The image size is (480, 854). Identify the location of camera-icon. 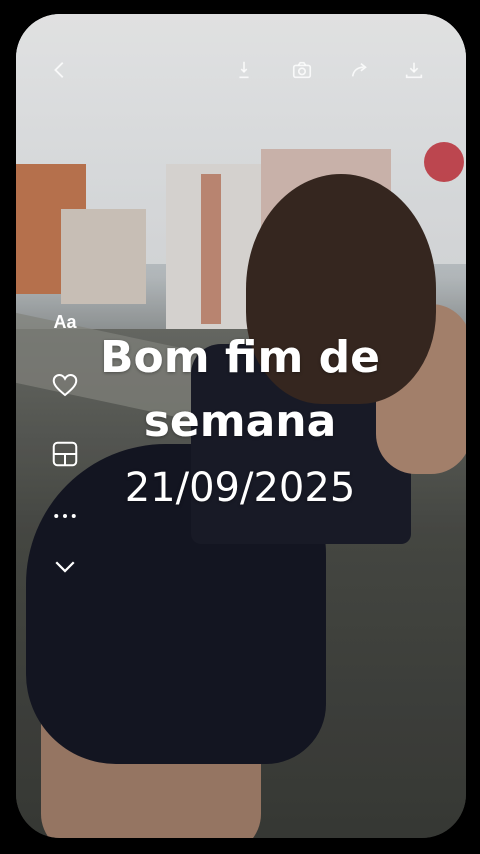
(302, 70).